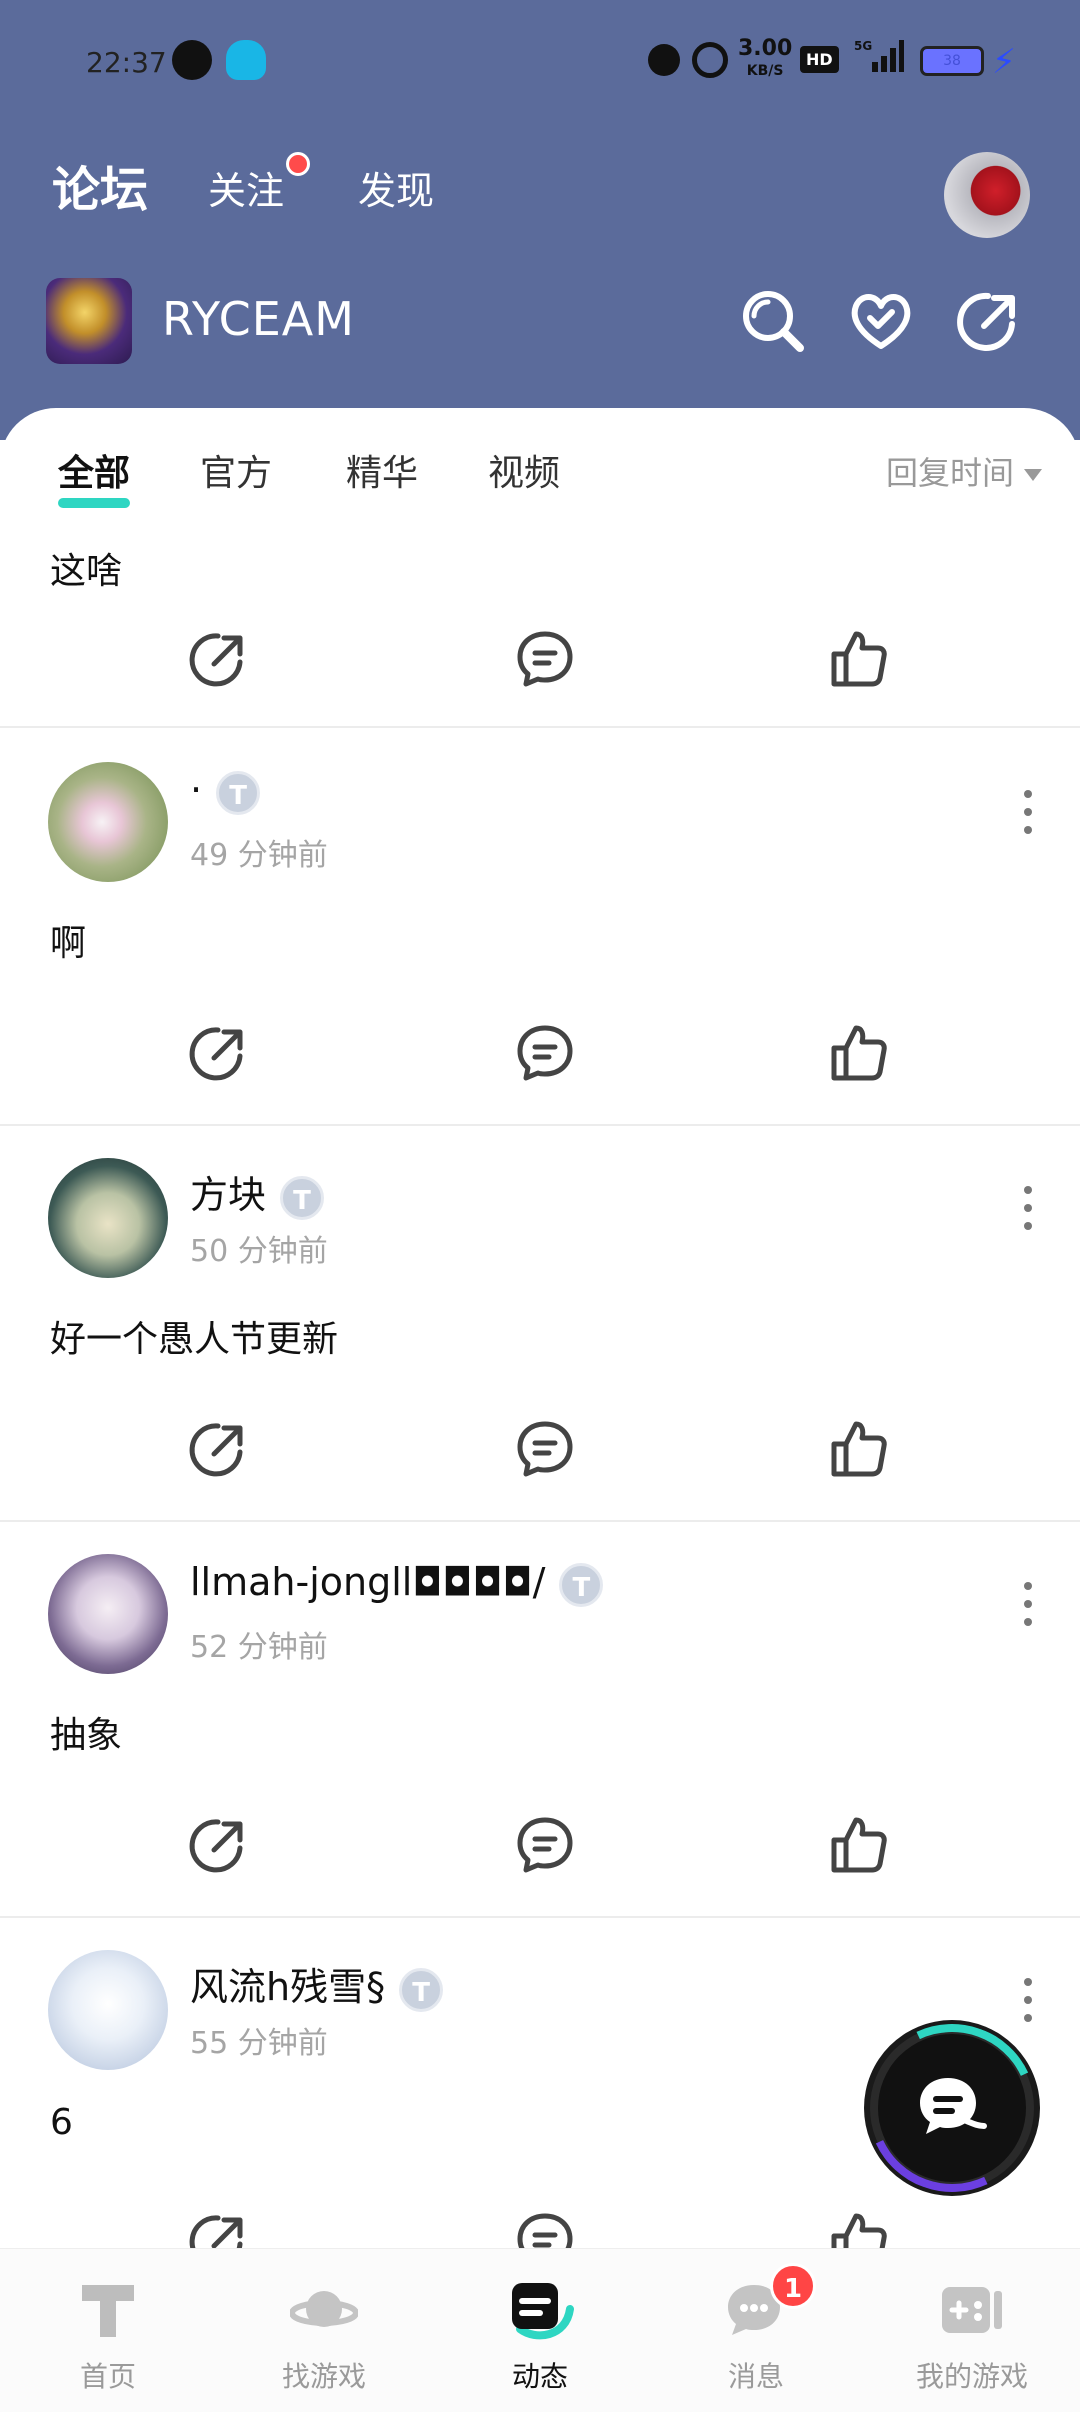 This screenshot has width=1080, height=2412. What do you see at coordinates (1004, 62) in the screenshot?
I see `charging-icon: ⚡` at bounding box center [1004, 62].